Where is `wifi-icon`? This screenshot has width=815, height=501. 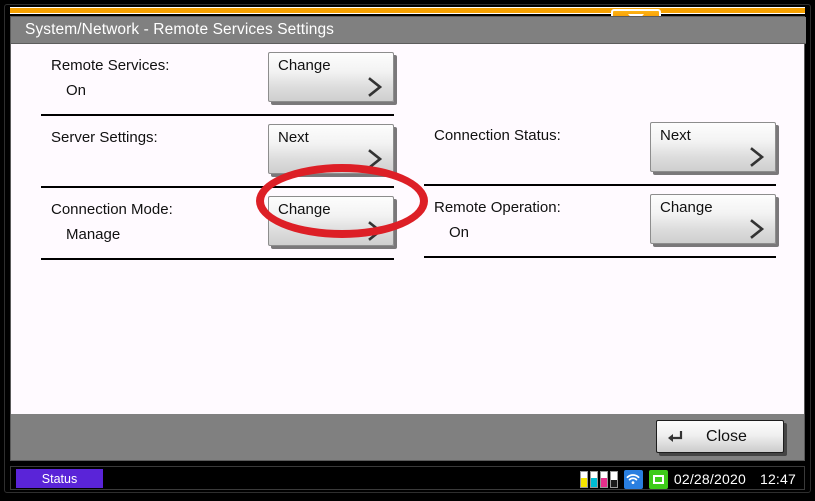 wifi-icon is located at coordinates (633, 479).